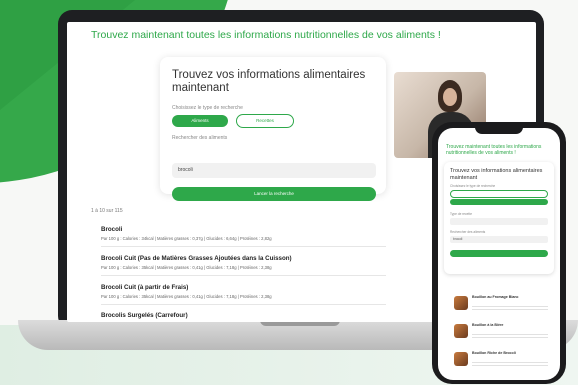  Describe the element at coordinates (274, 194) in the screenshot. I see `search-submit-button: Lancer la recherche` at that location.